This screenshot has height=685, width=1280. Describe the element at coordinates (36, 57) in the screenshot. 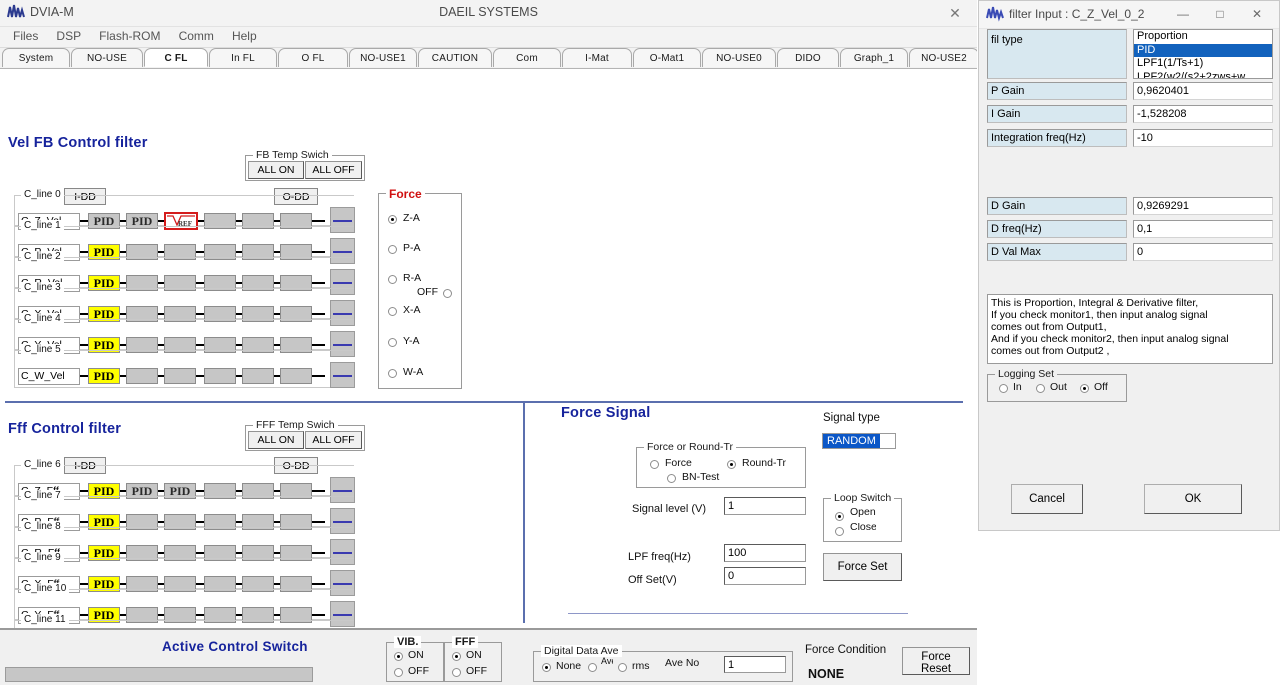

I see `tab-system: System` at that location.